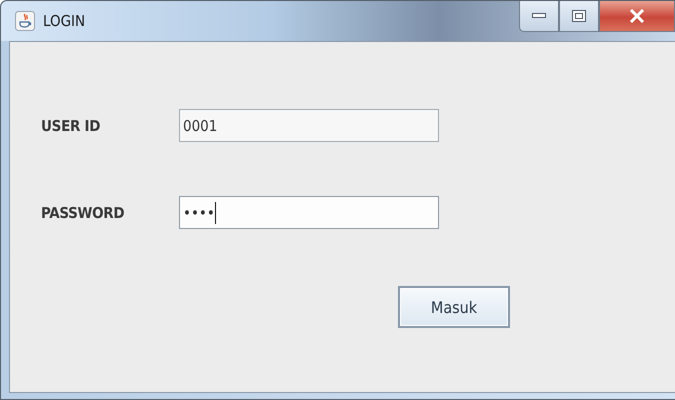 The width and height of the screenshot is (675, 400). Describe the element at coordinates (454, 307) in the screenshot. I see `login-button: Masuk` at that location.